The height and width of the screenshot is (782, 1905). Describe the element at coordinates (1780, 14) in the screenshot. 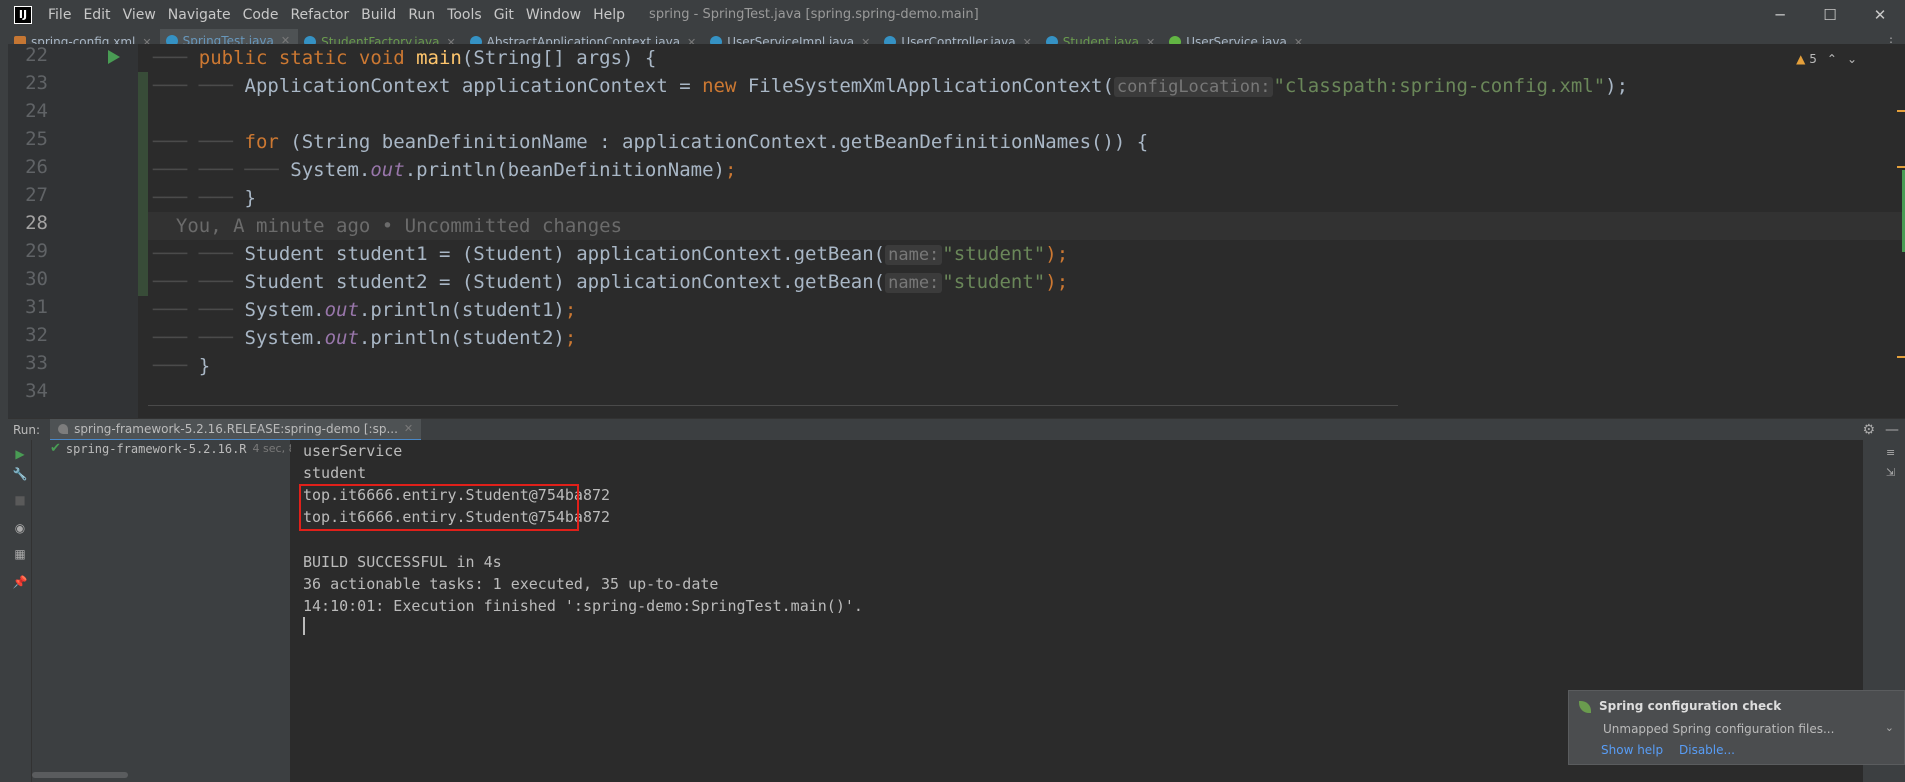

I see `minimize-button: ─` at that location.